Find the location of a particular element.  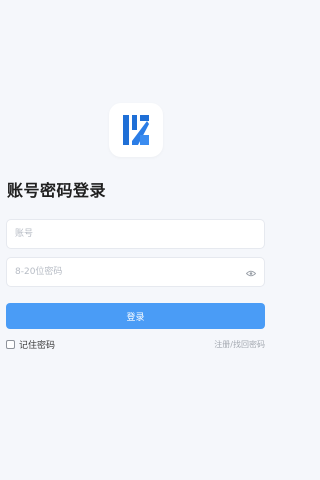

remember-password-toggle: 记住密码 is located at coordinates (30, 344).